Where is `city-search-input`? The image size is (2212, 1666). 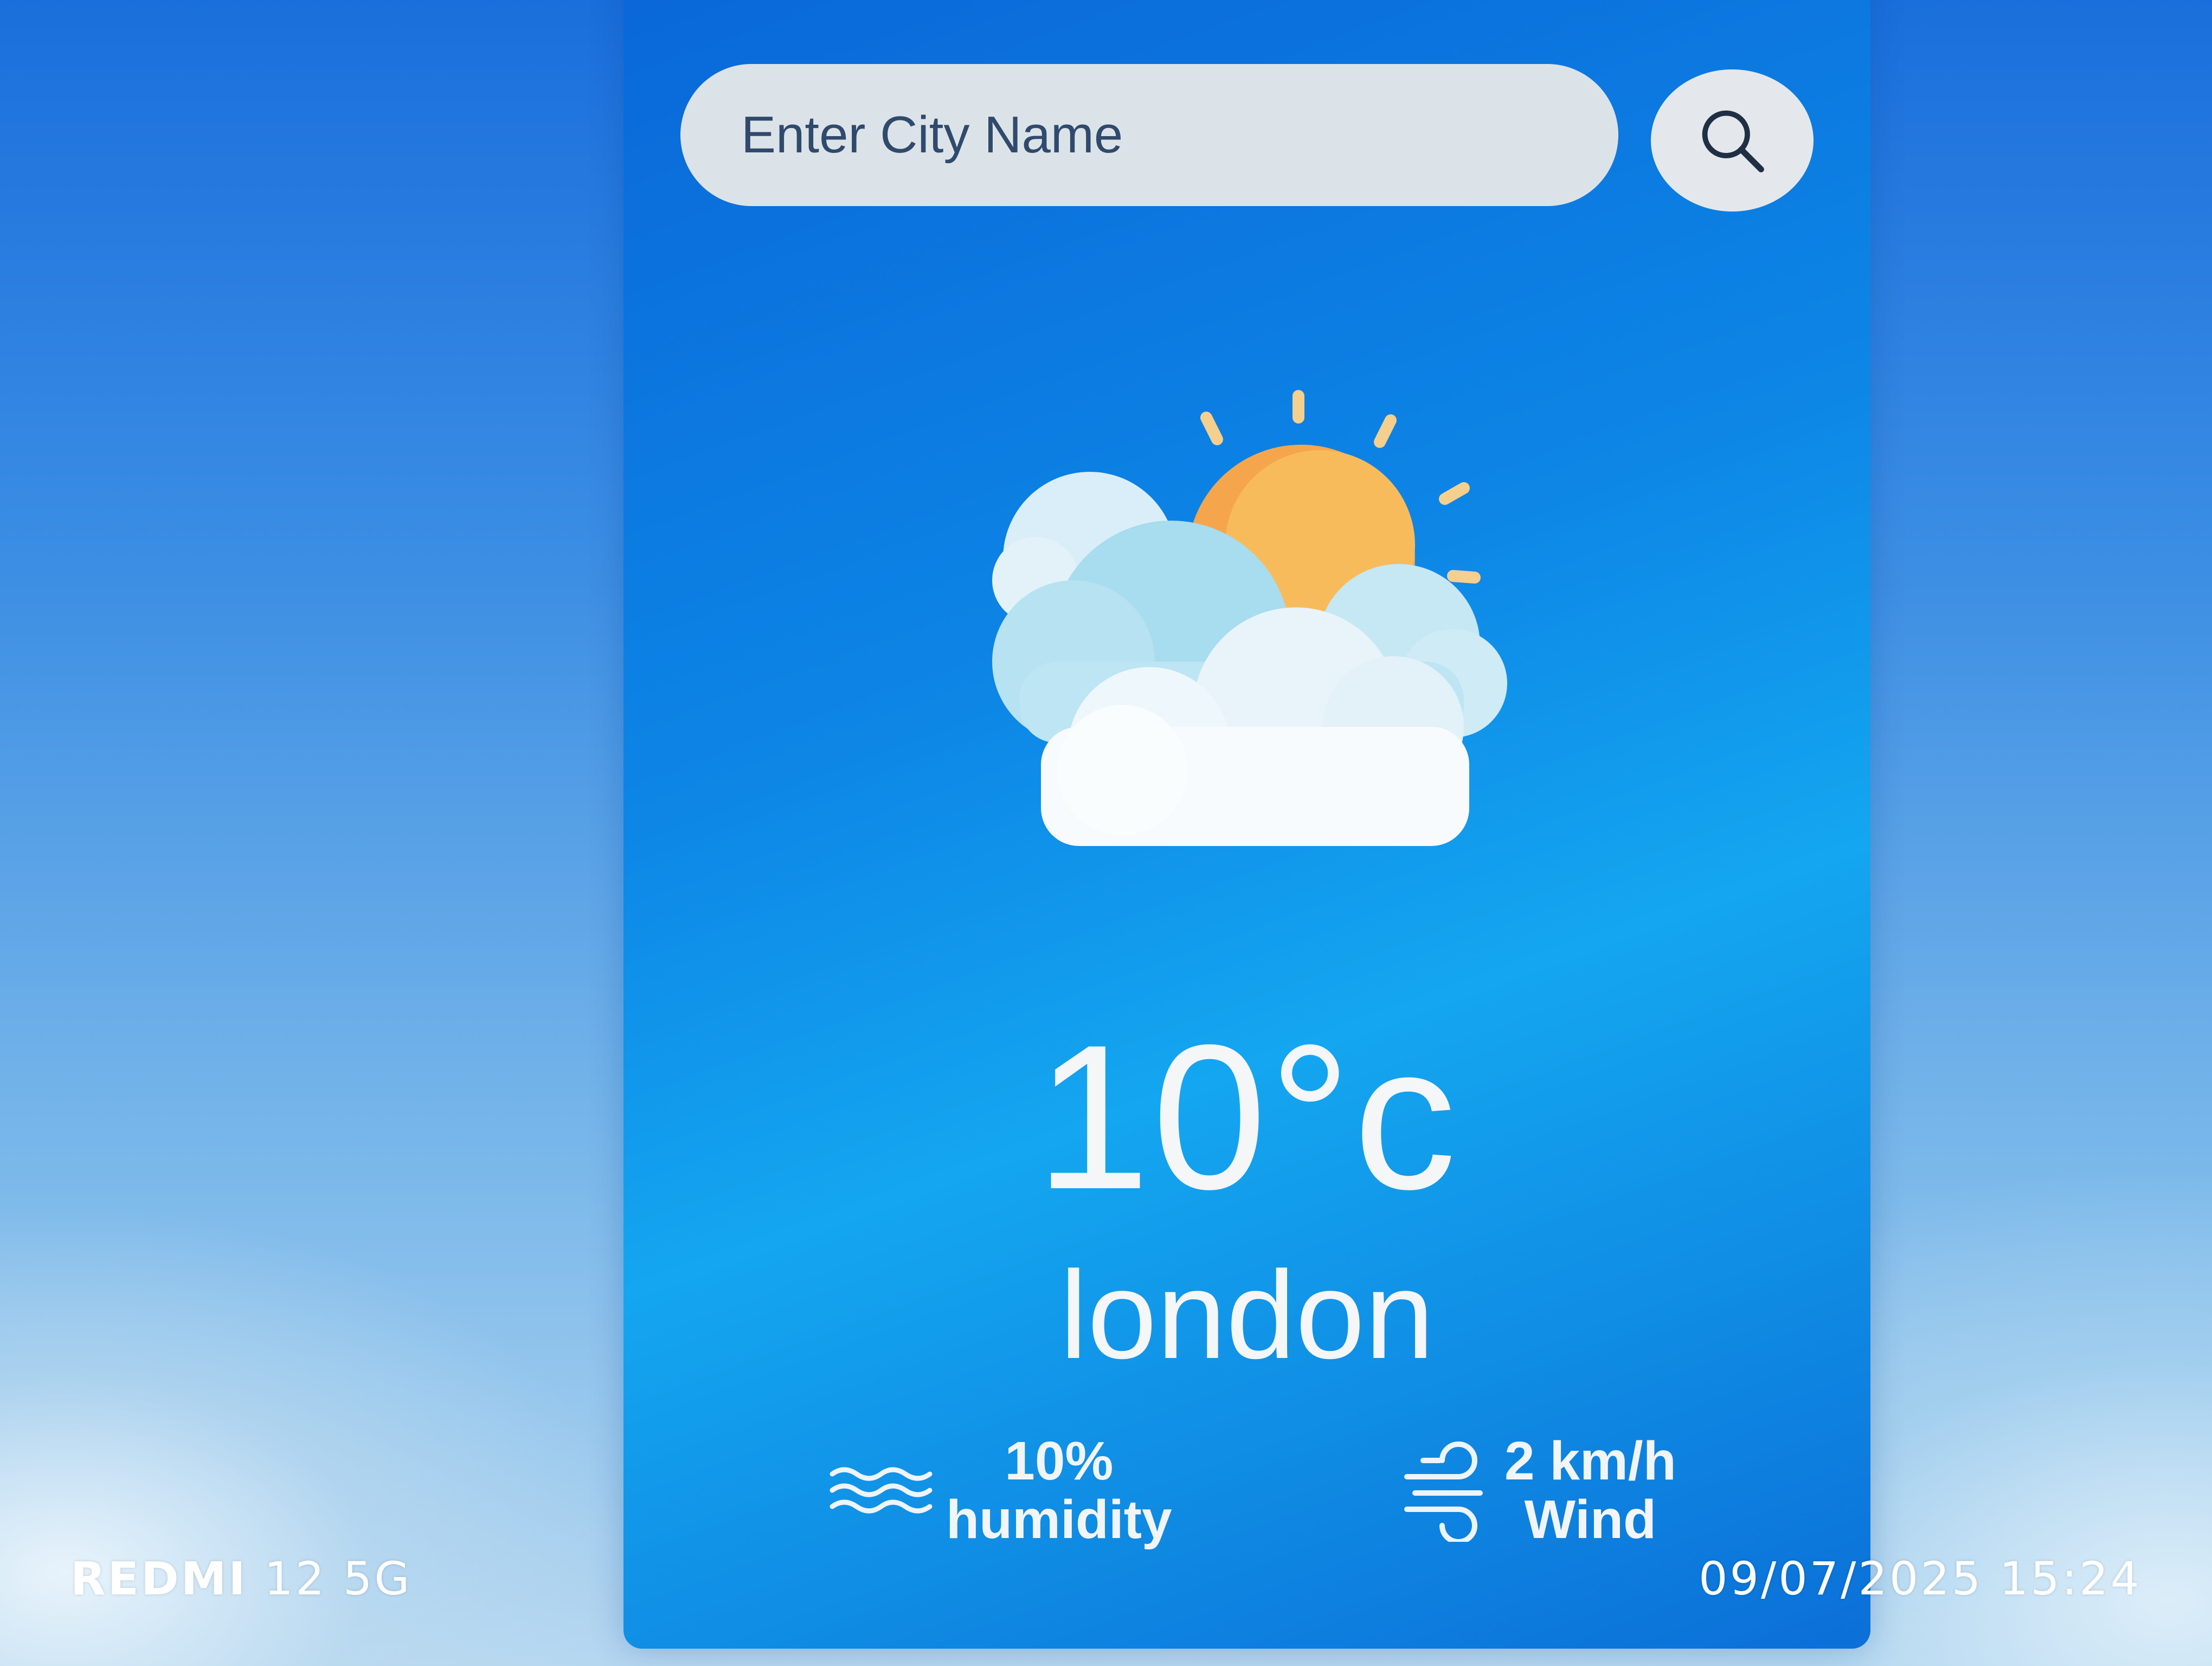
city-search-input is located at coordinates (1149, 135).